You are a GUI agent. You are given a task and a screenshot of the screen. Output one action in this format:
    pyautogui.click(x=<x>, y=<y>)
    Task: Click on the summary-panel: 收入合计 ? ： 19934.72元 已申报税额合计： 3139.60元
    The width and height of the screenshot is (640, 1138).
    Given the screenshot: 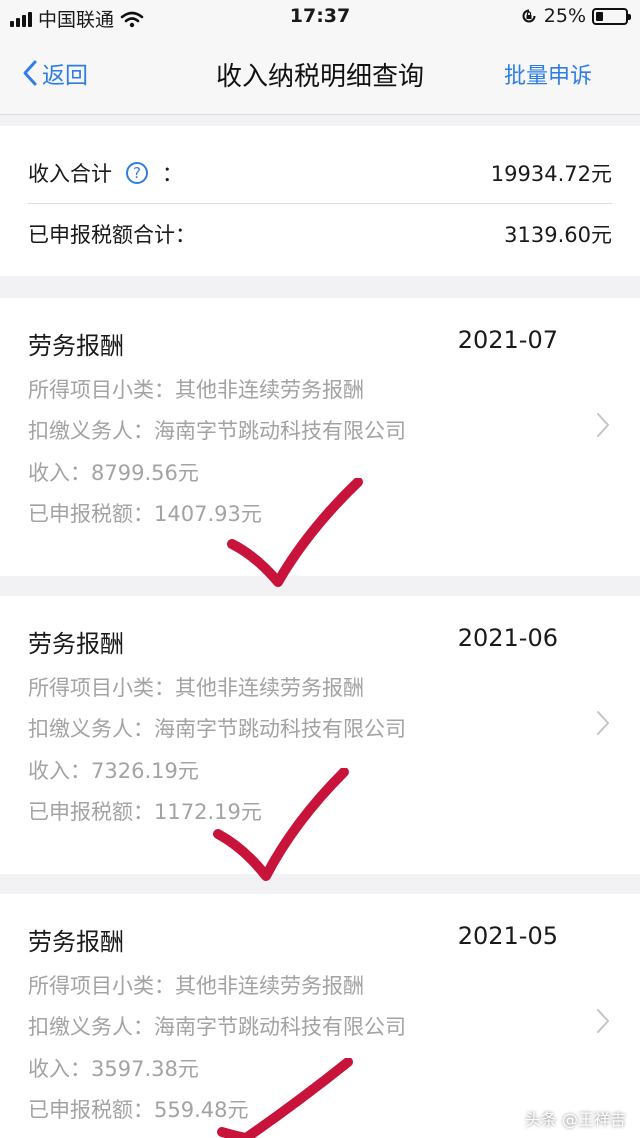 What is the action you would take?
    pyautogui.click(x=320, y=201)
    